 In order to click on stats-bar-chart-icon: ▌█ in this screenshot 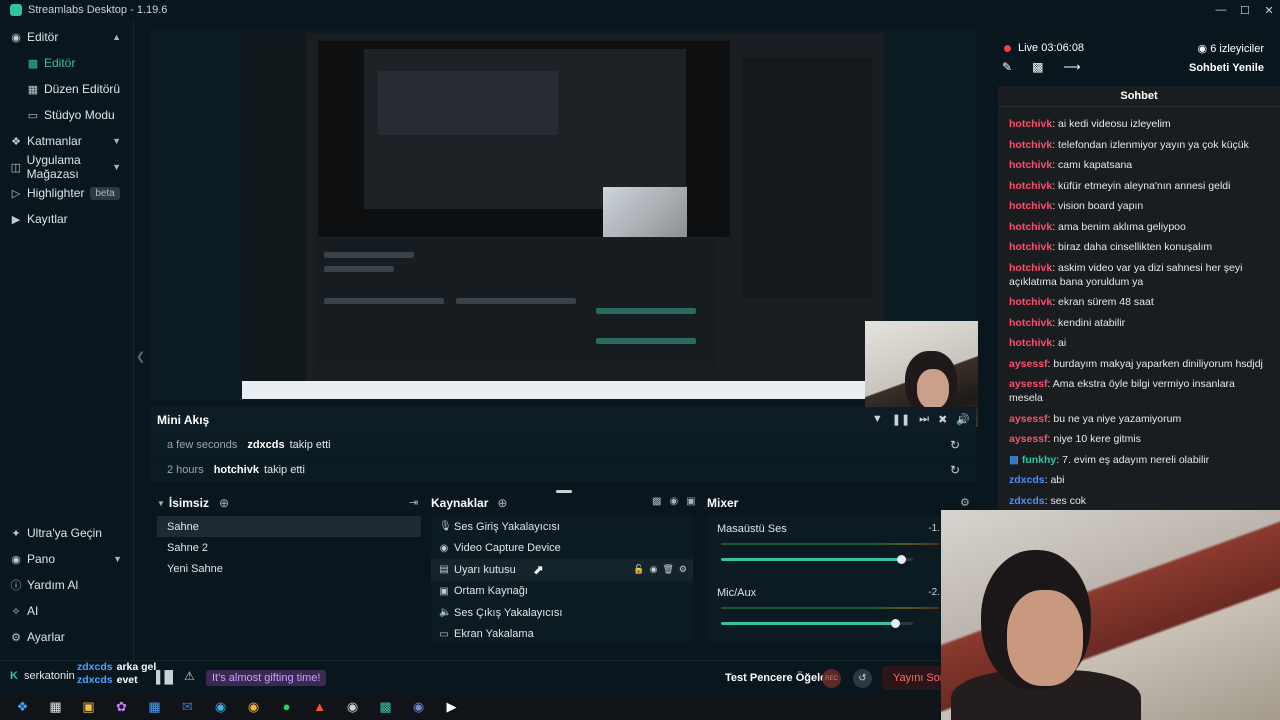, I will do `click(164, 677)`.